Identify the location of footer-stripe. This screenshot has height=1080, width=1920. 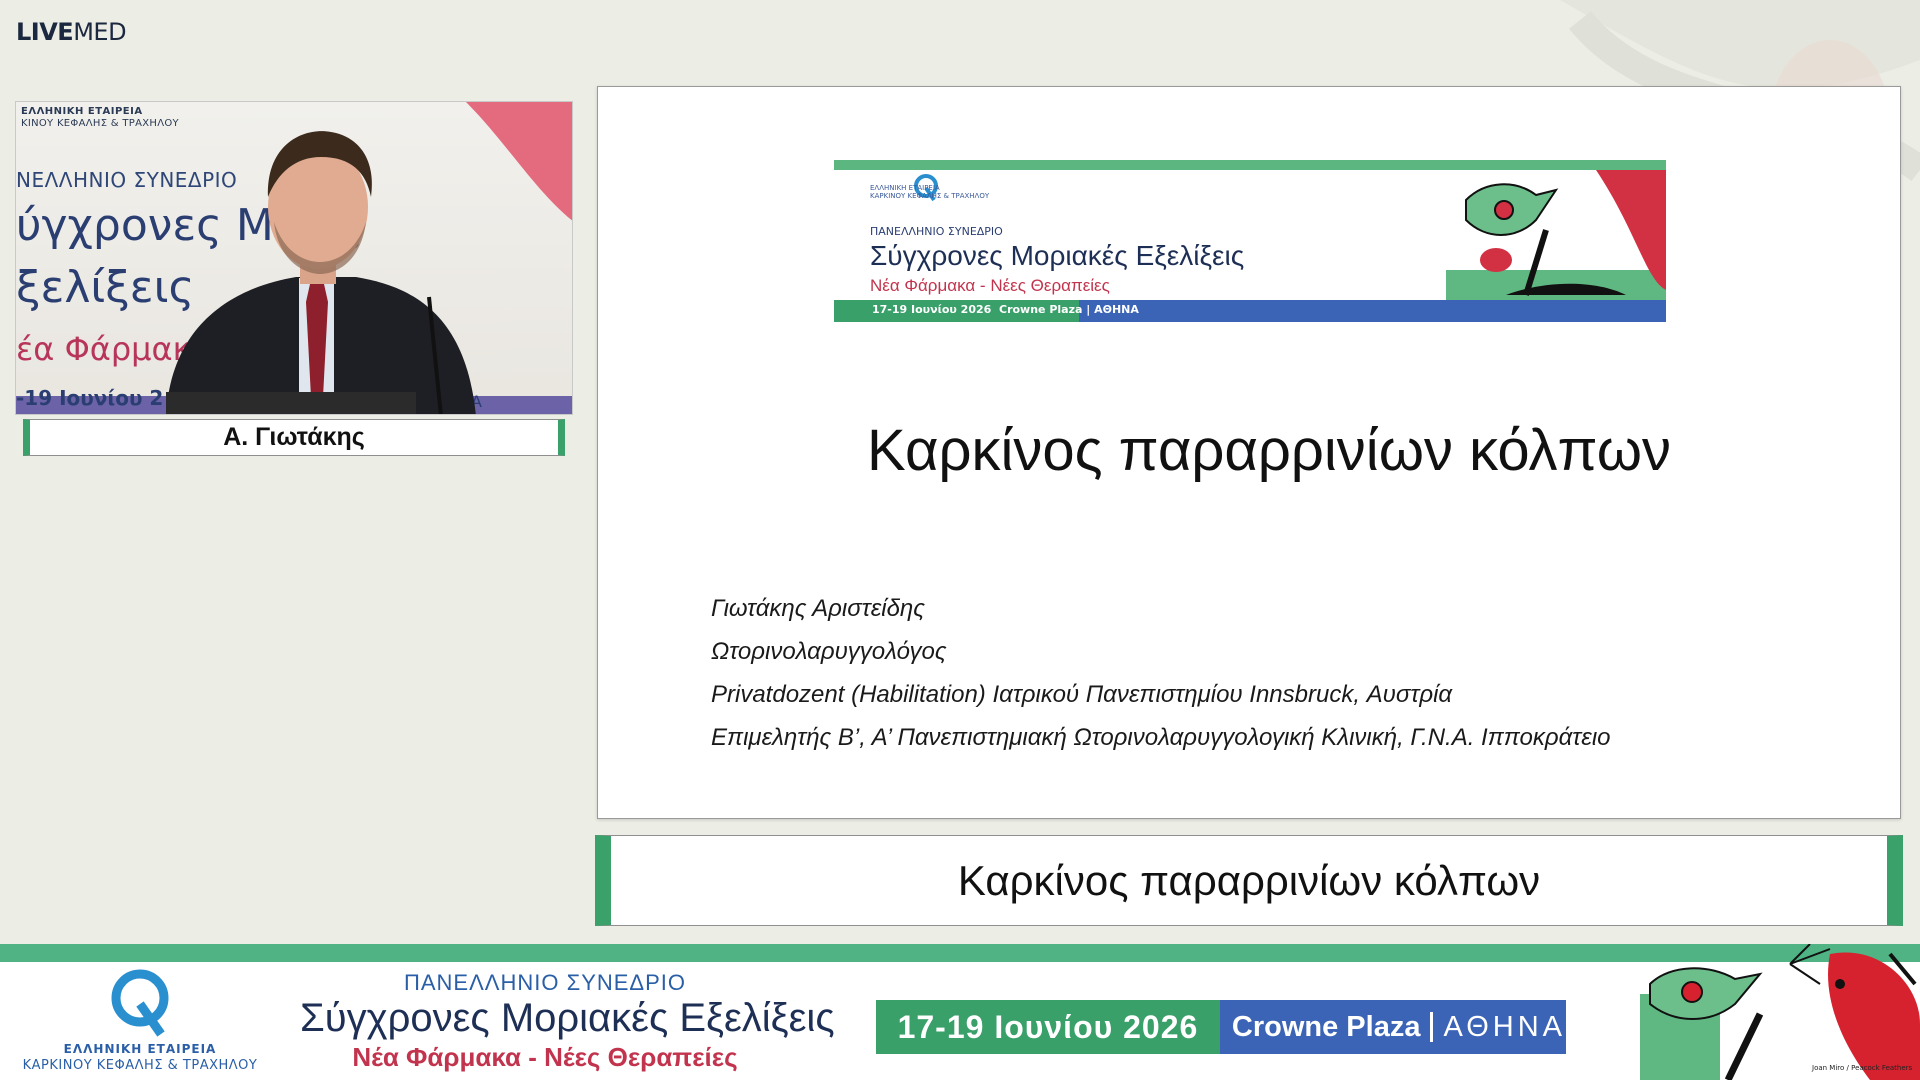
(960, 953).